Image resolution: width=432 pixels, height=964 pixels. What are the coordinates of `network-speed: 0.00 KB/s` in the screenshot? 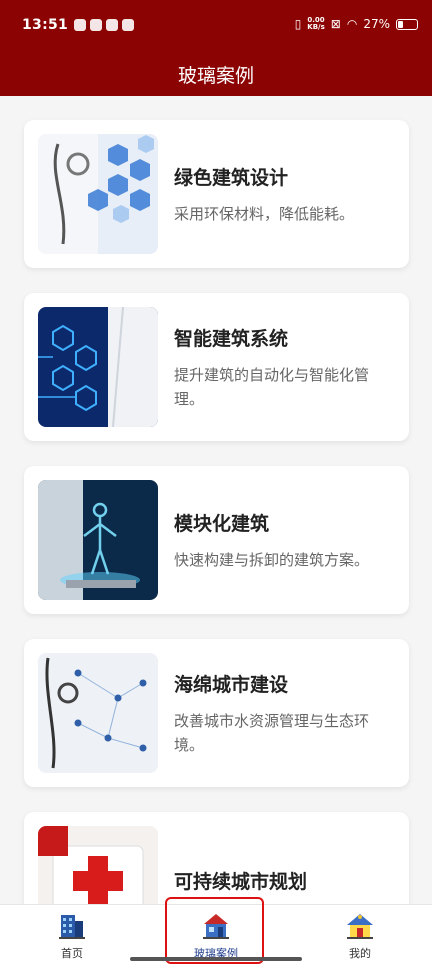 It's located at (316, 23).